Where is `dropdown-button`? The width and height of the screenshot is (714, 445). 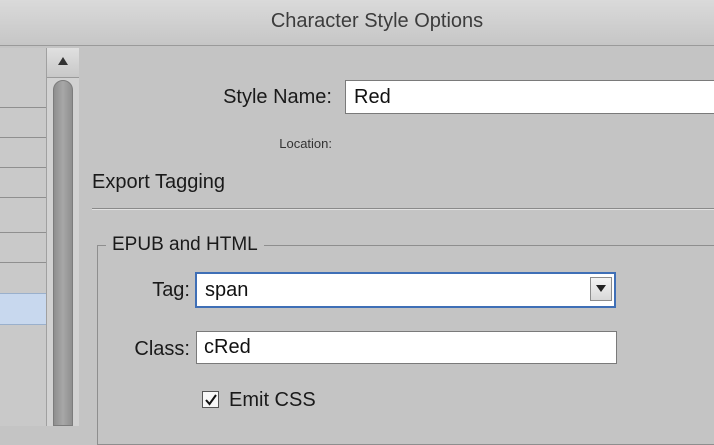
dropdown-button is located at coordinates (601, 289).